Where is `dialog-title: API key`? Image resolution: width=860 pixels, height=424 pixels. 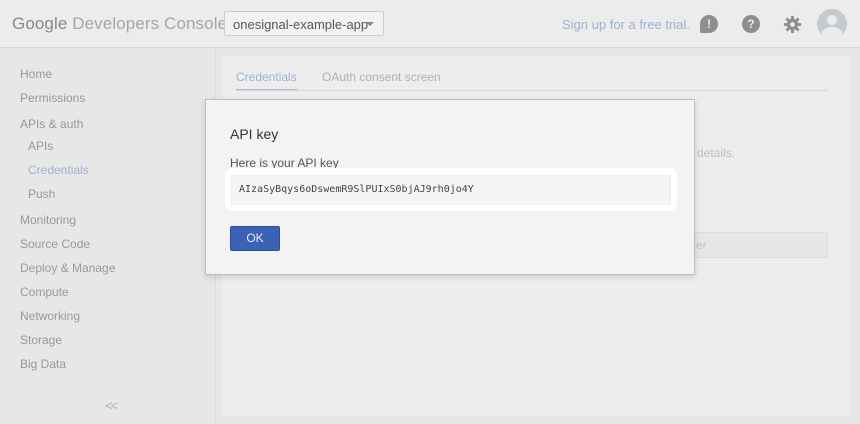
dialog-title: API key is located at coordinates (254, 134).